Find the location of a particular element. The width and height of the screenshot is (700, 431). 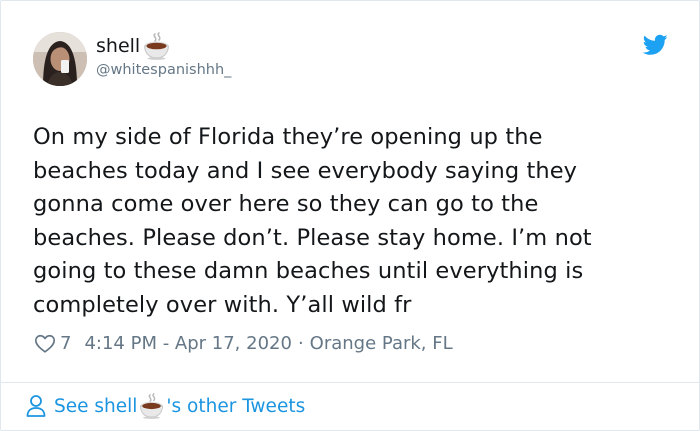

tweet-timestamp: 4:14 PM - Apr 17, 2020 is located at coordinates (187, 343).